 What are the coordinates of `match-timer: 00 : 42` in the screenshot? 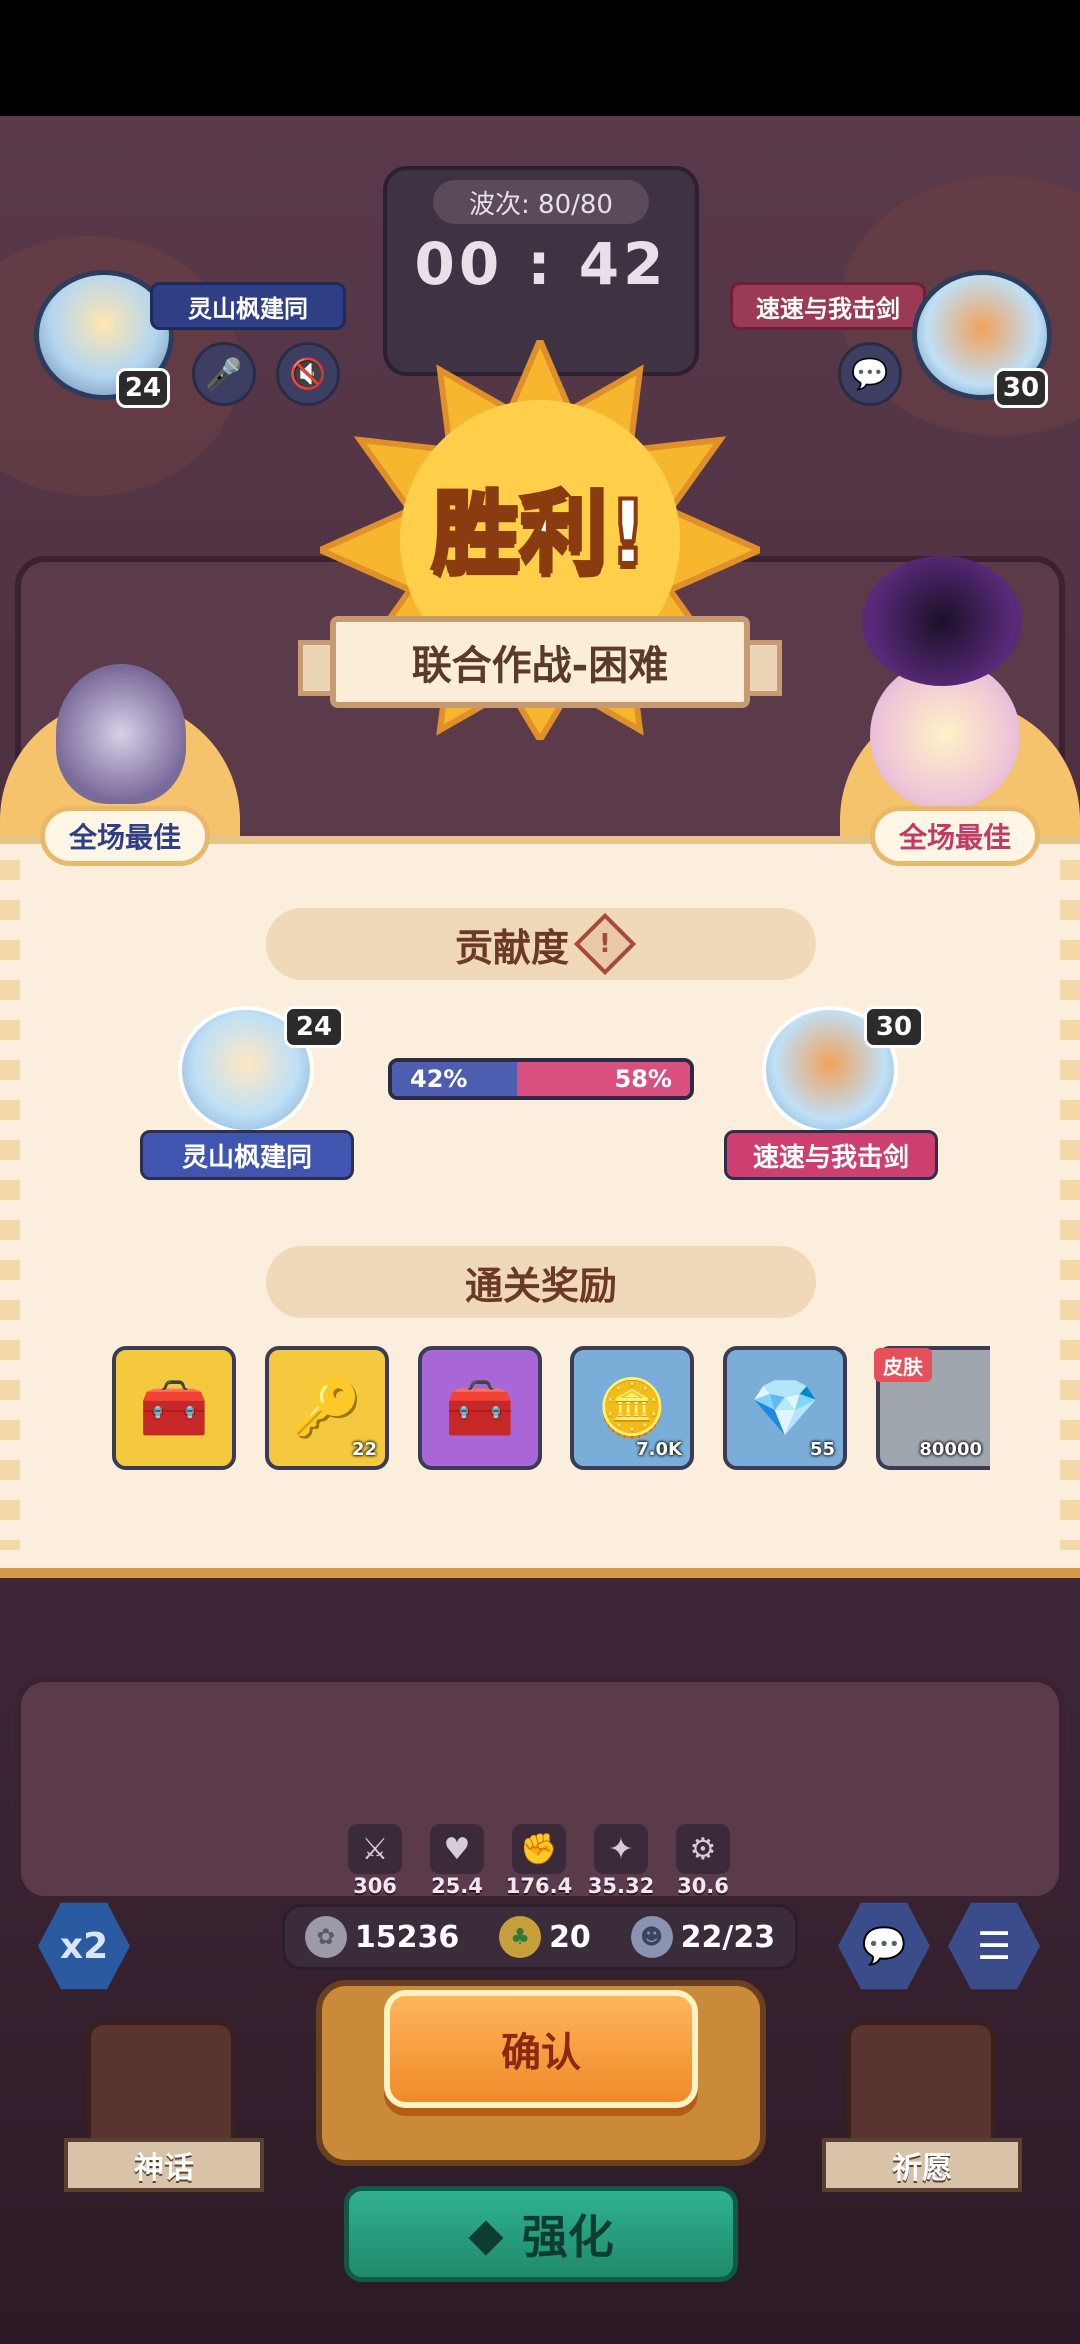 It's located at (541, 264).